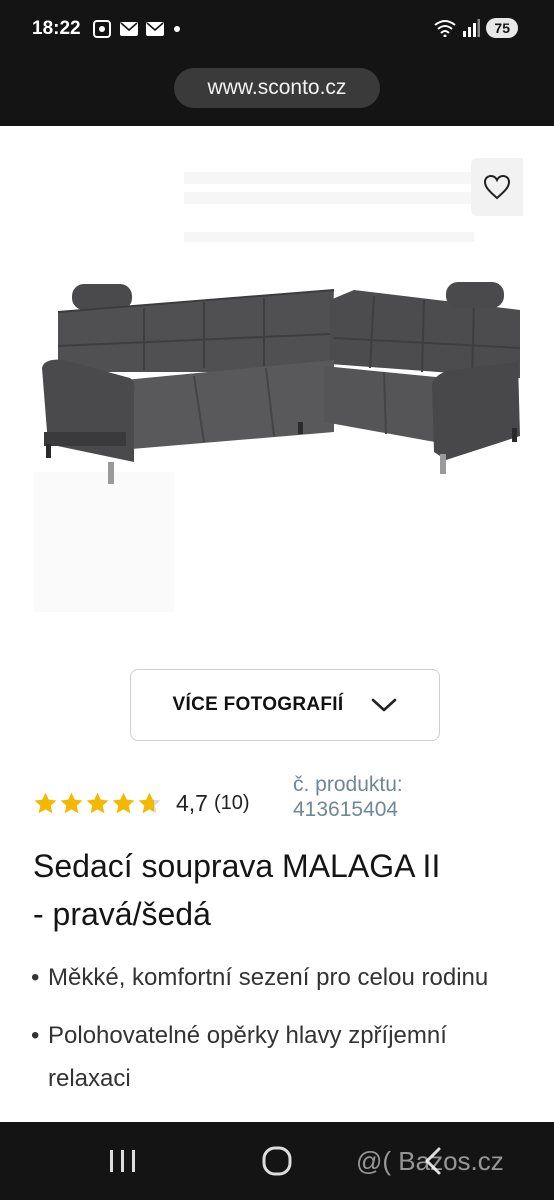 The width and height of the screenshot is (554, 1200). I want to click on rating-count: (10), so click(232, 803).